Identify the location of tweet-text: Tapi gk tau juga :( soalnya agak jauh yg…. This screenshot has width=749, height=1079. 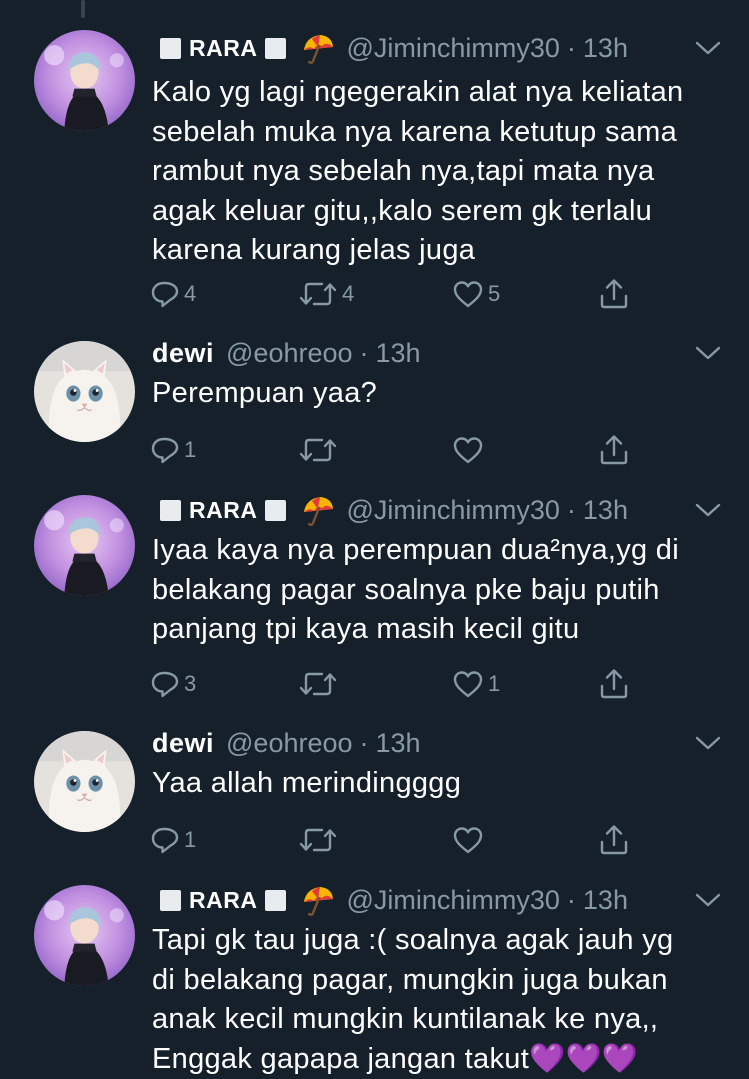
(413, 999).